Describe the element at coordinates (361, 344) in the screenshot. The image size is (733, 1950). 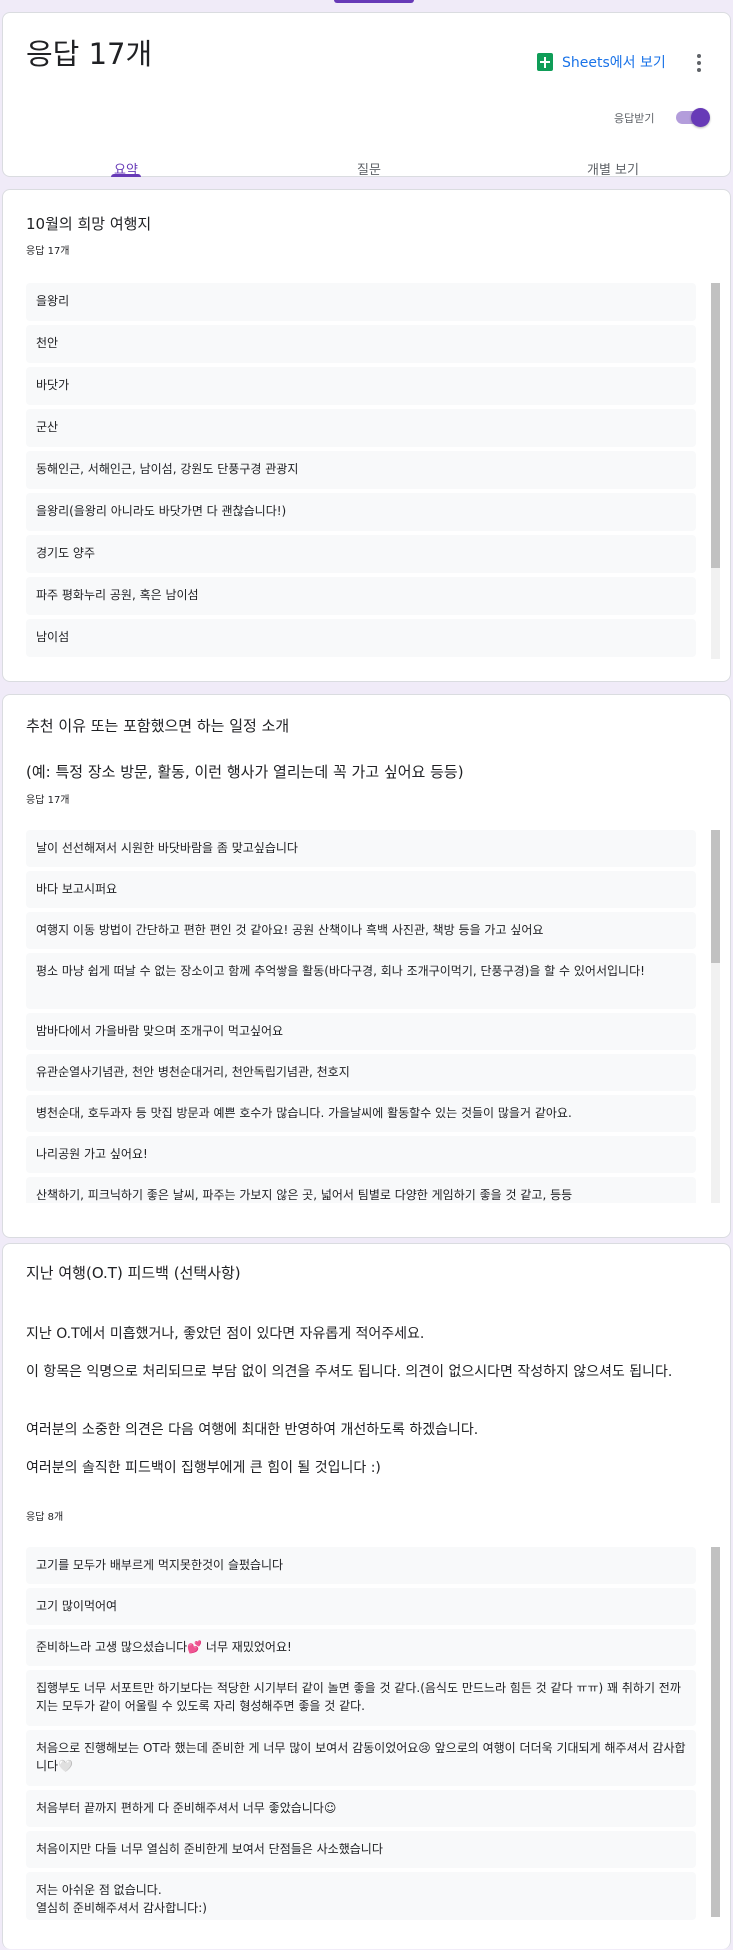
I see `list-item: 천안` at that location.